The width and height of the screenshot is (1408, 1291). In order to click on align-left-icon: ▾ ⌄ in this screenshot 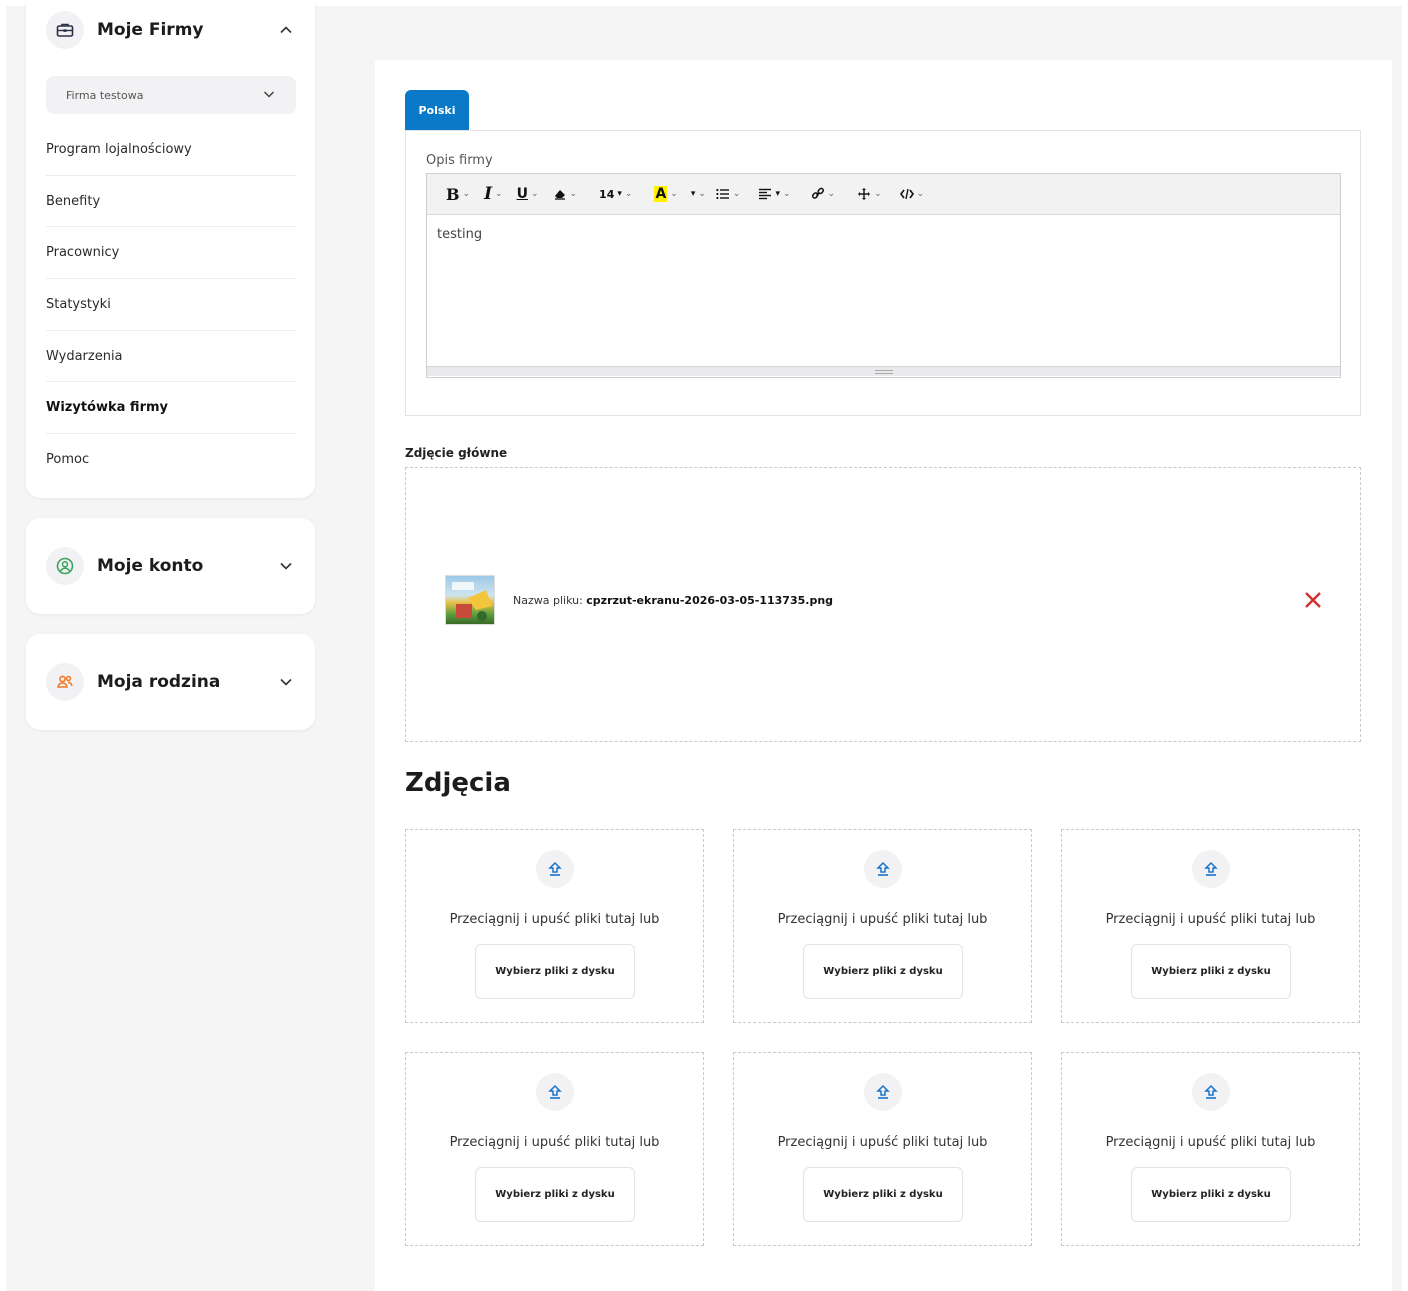, I will do `click(774, 194)`.